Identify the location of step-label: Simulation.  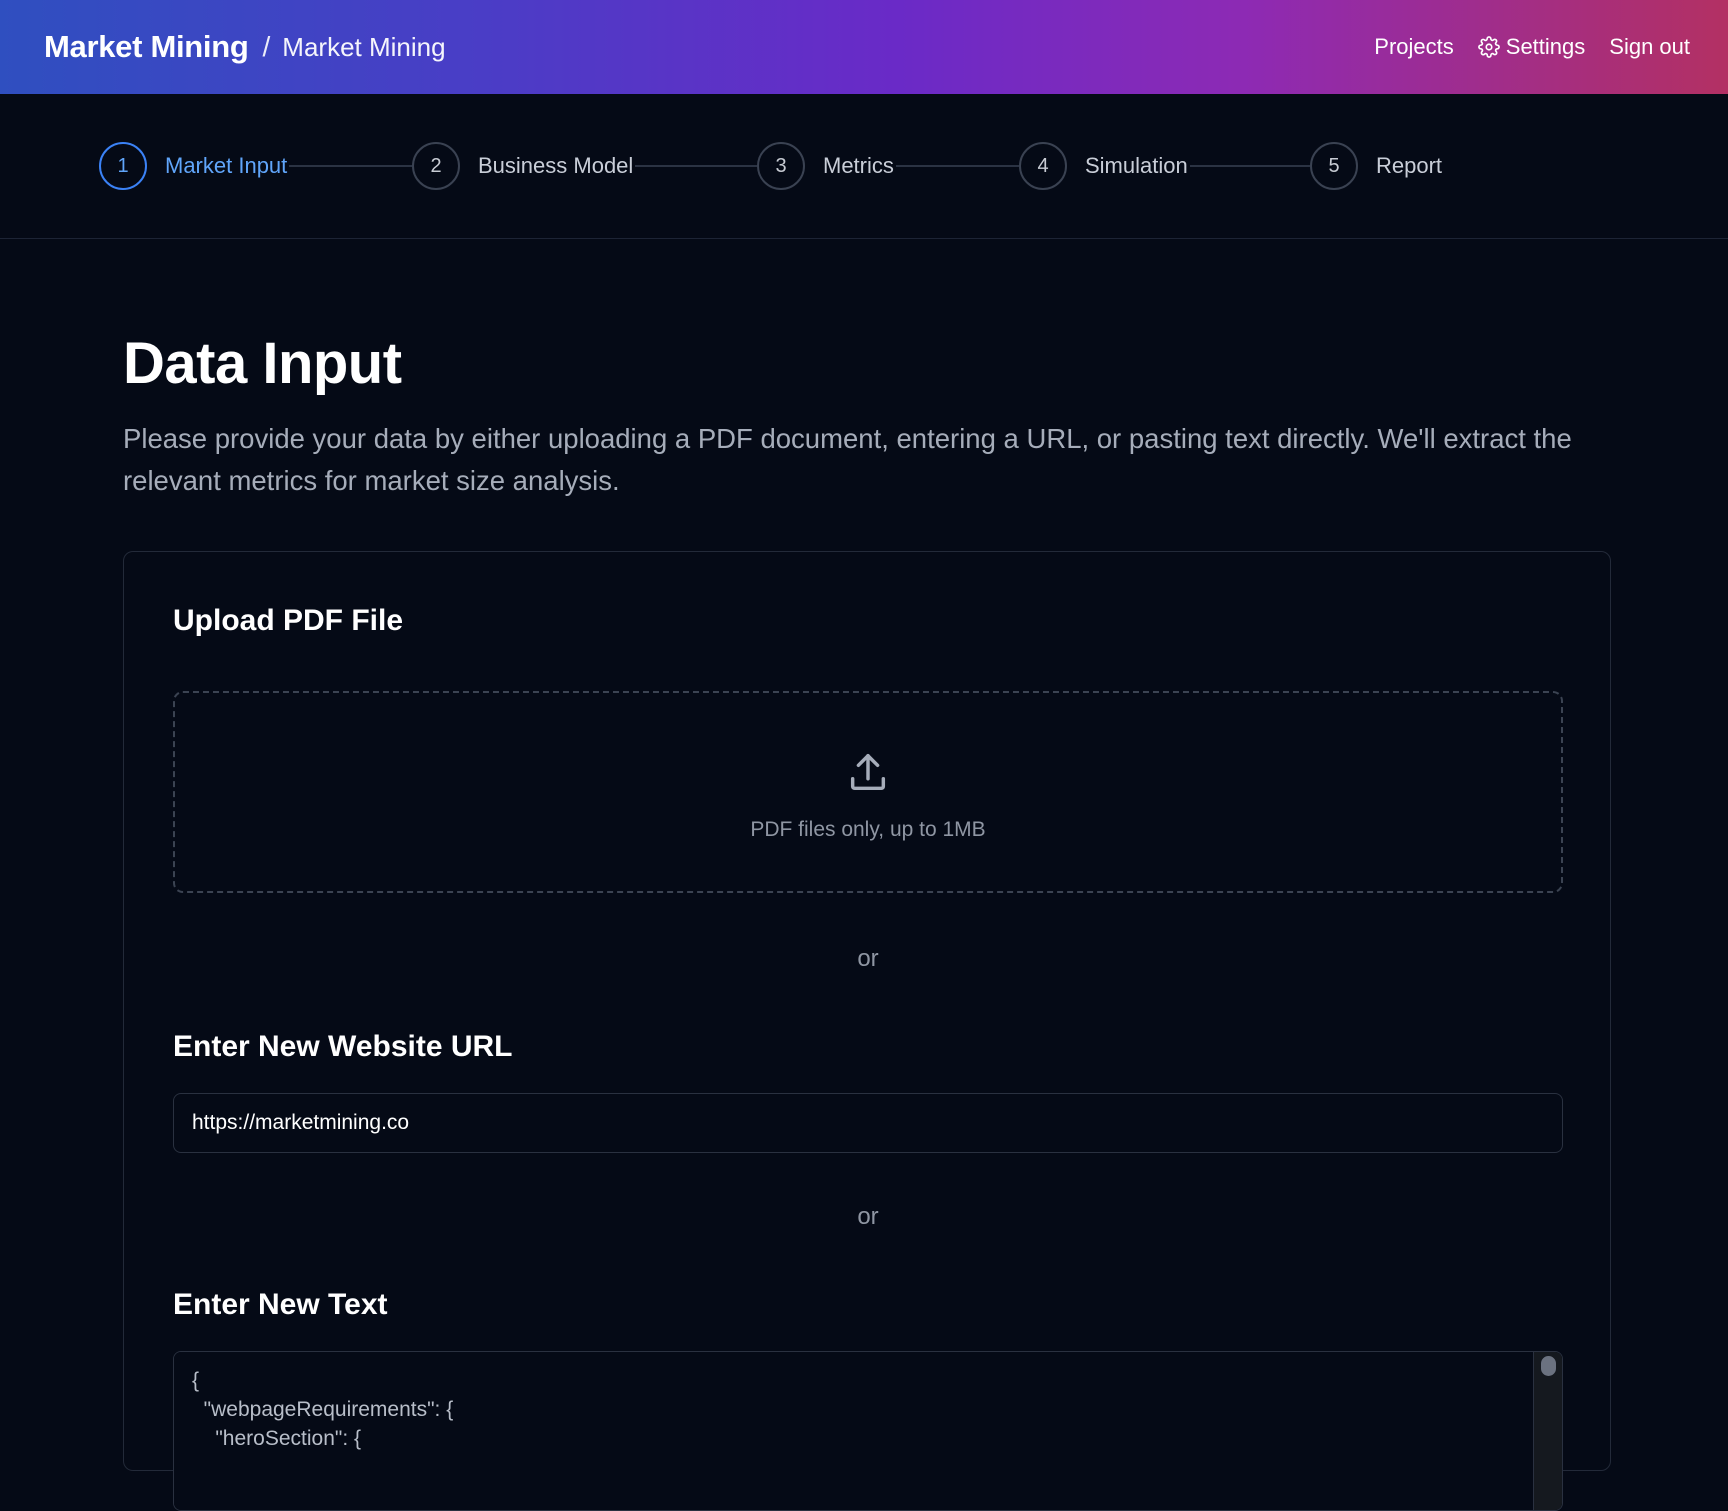
(1136, 165).